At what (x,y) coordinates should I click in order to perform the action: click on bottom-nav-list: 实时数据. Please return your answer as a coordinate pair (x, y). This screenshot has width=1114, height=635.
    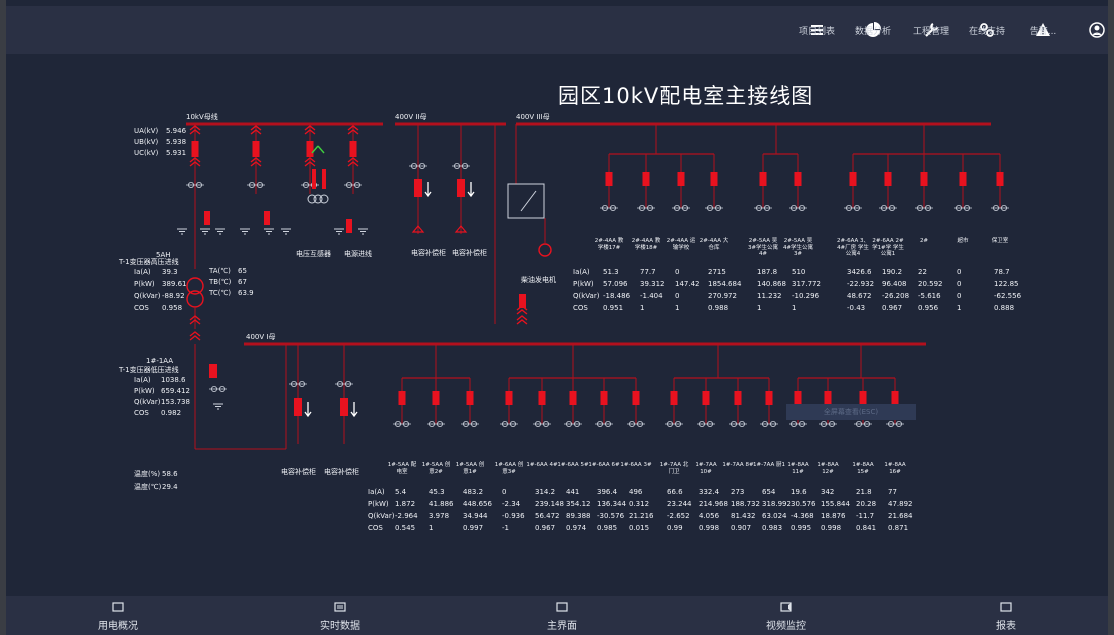
    Looking at the image, I should click on (340, 616).